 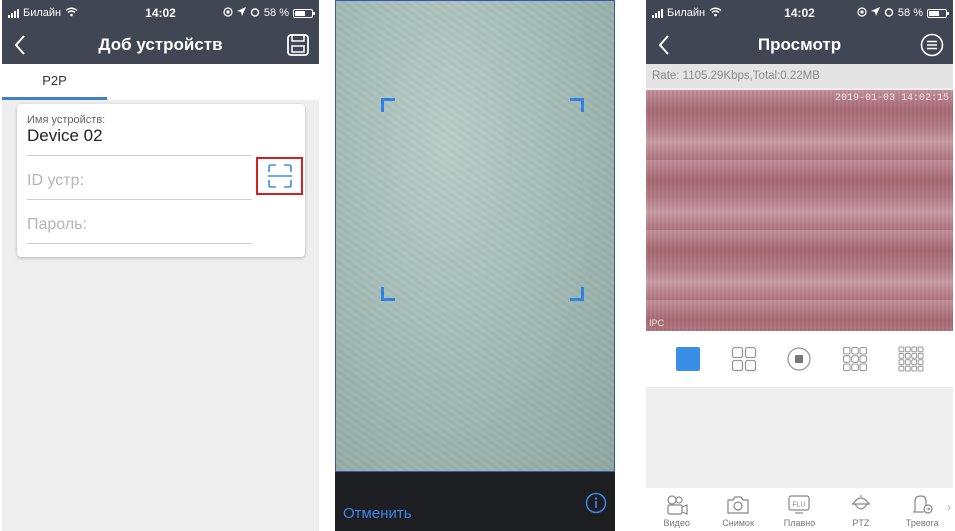 I want to click on single-view-icon, so click(x=687, y=359).